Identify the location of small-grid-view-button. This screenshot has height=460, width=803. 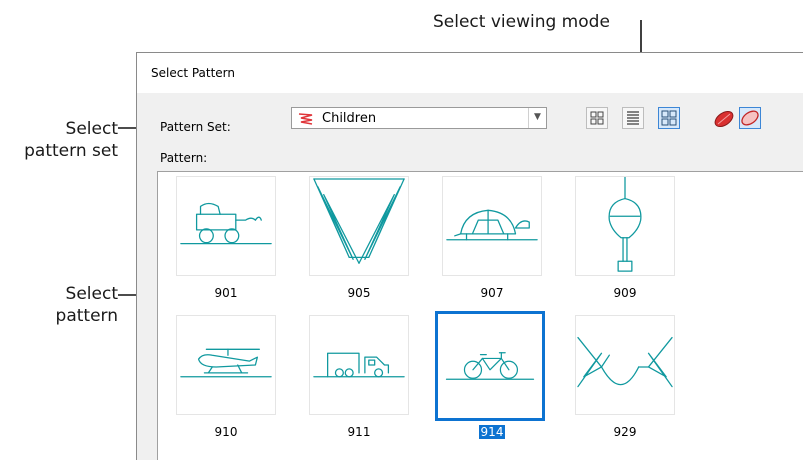
(669, 118).